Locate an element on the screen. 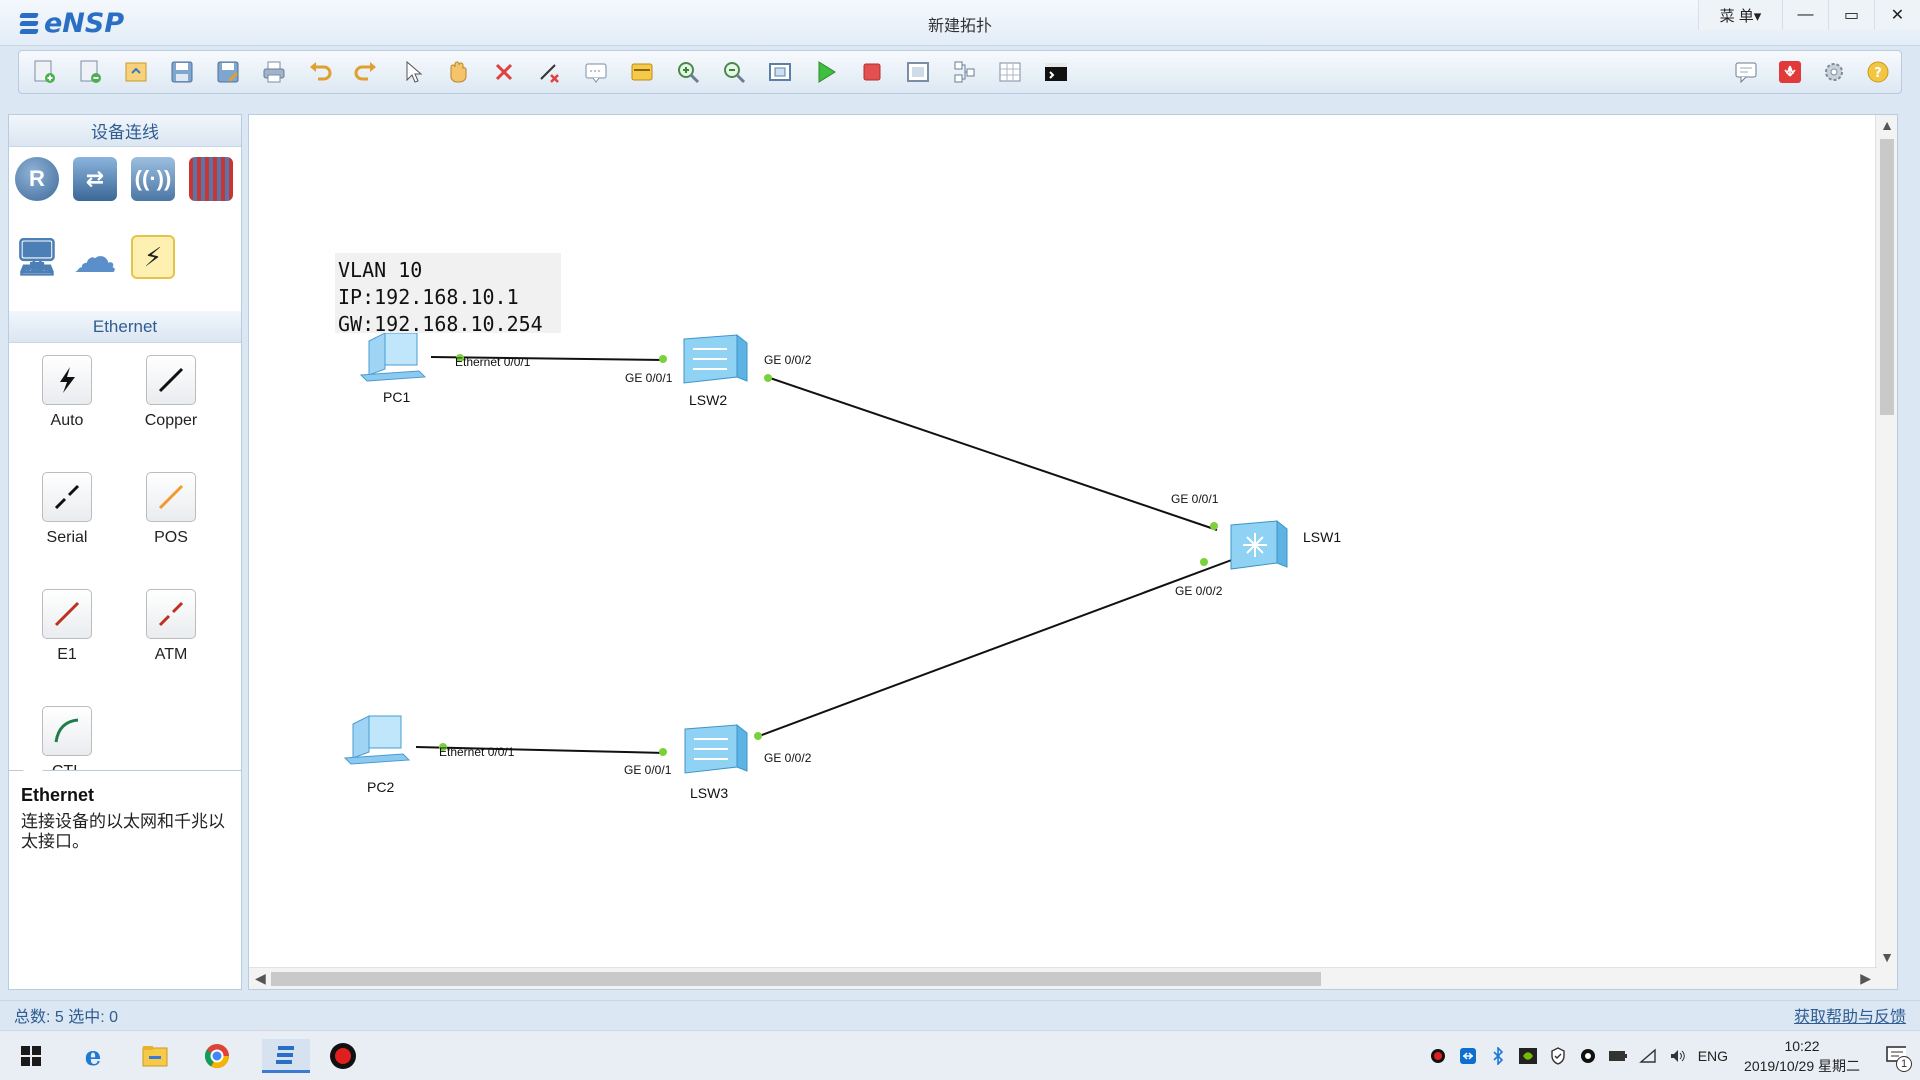 The width and height of the screenshot is (1920, 1080). volume-tray-icon is located at coordinates (1678, 1056).